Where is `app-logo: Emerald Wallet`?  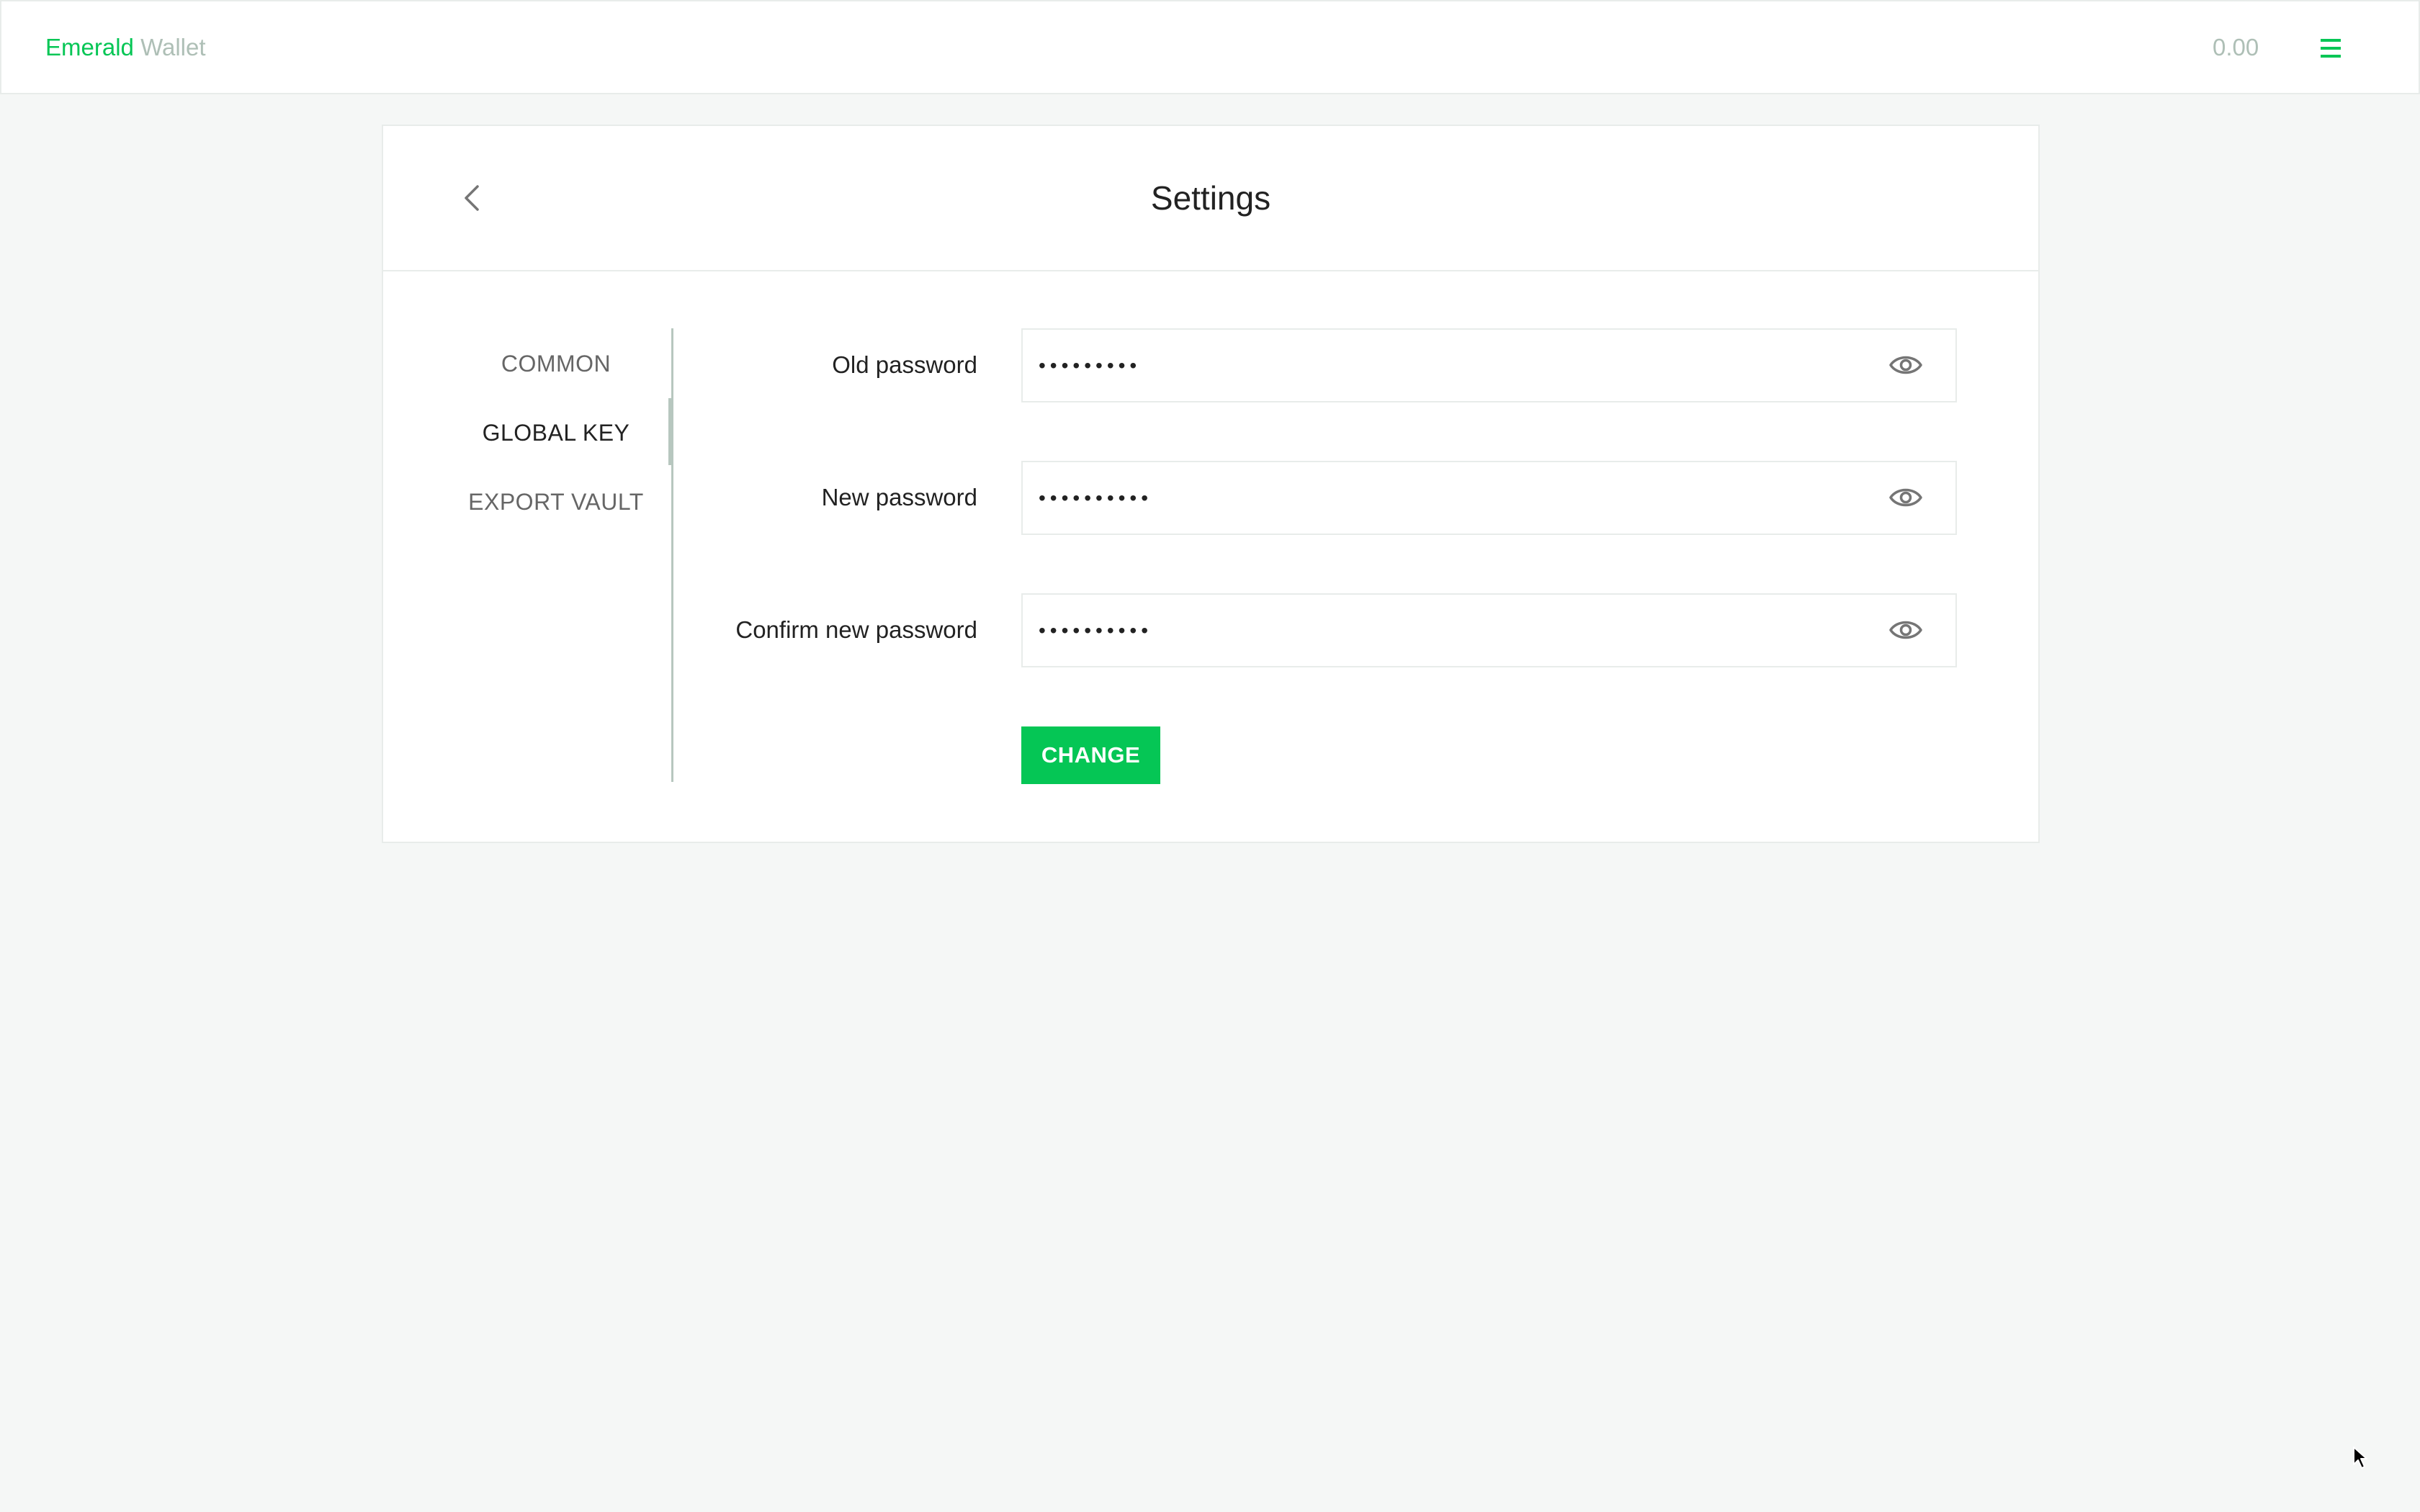 app-logo: Emerald Wallet is located at coordinates (126, 47).